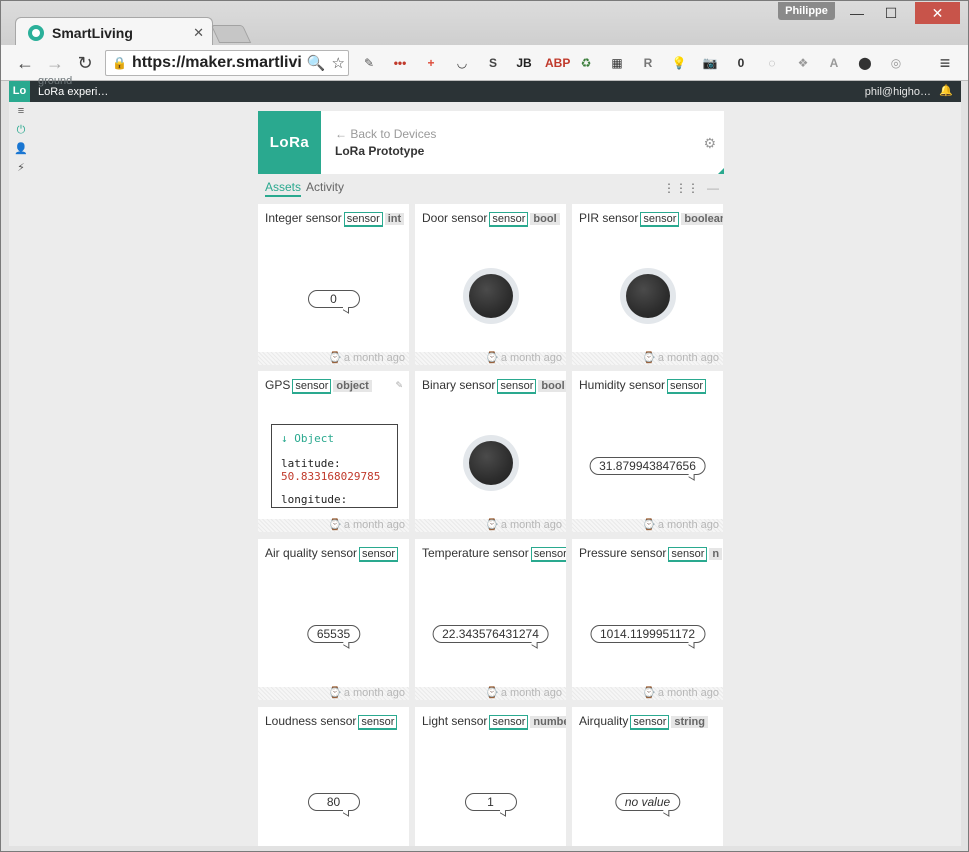  Describe the element at coordinates (647, 802) in the screenshot. I see `asset-value: no value` at that location.